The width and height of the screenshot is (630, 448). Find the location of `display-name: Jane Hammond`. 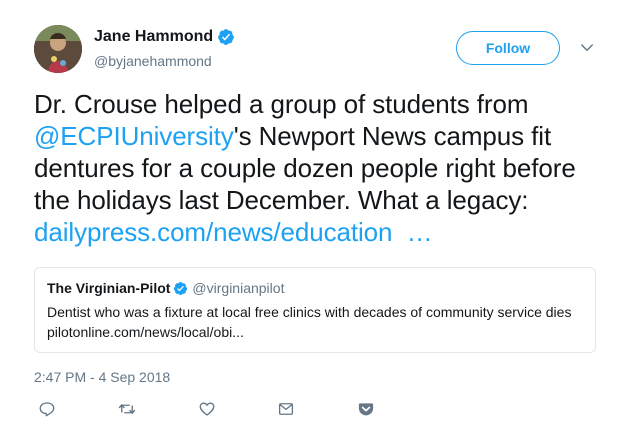

display-name: Jane Hammond is located at coordinates (153, 37).